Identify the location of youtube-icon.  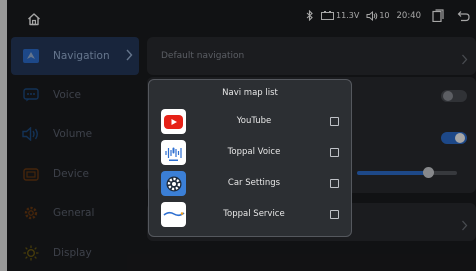
(173, 121).